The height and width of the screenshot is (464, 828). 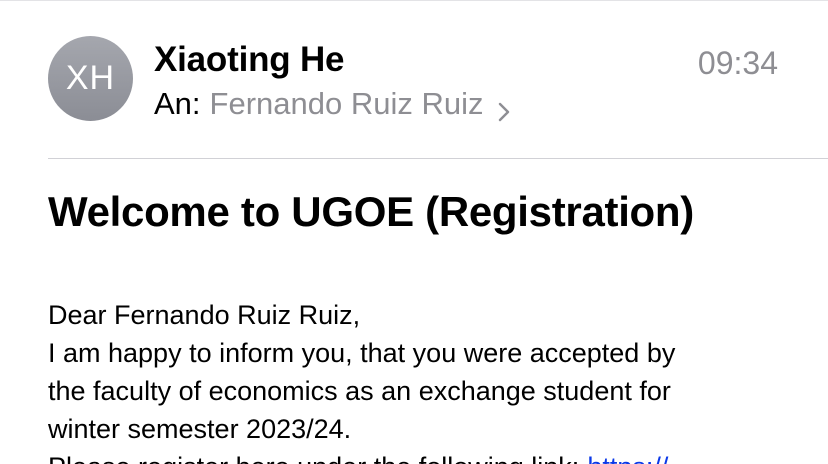 I want to click on sender-name: Xiaoting He, so click(x=249, y=60).